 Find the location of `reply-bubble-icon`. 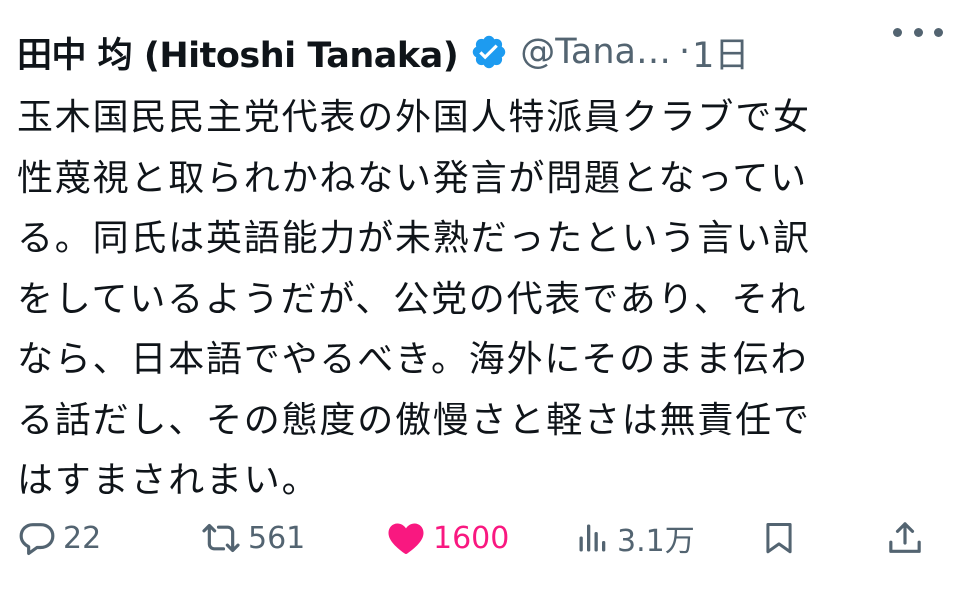

reply-bubble-icon is located at coordinates (37, 539).